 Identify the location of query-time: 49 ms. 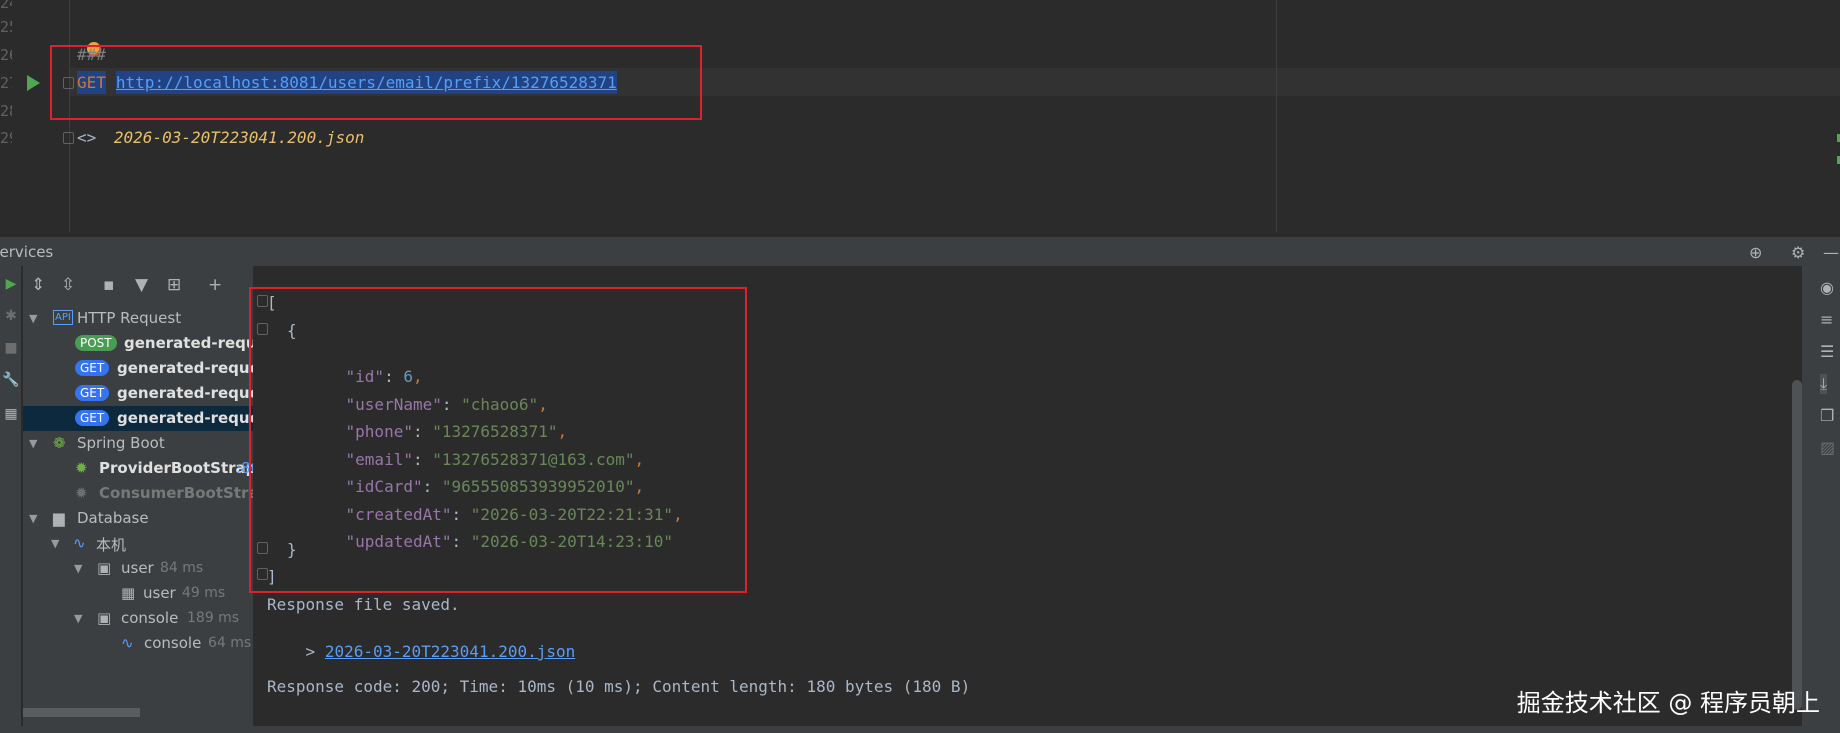
(204, 593).